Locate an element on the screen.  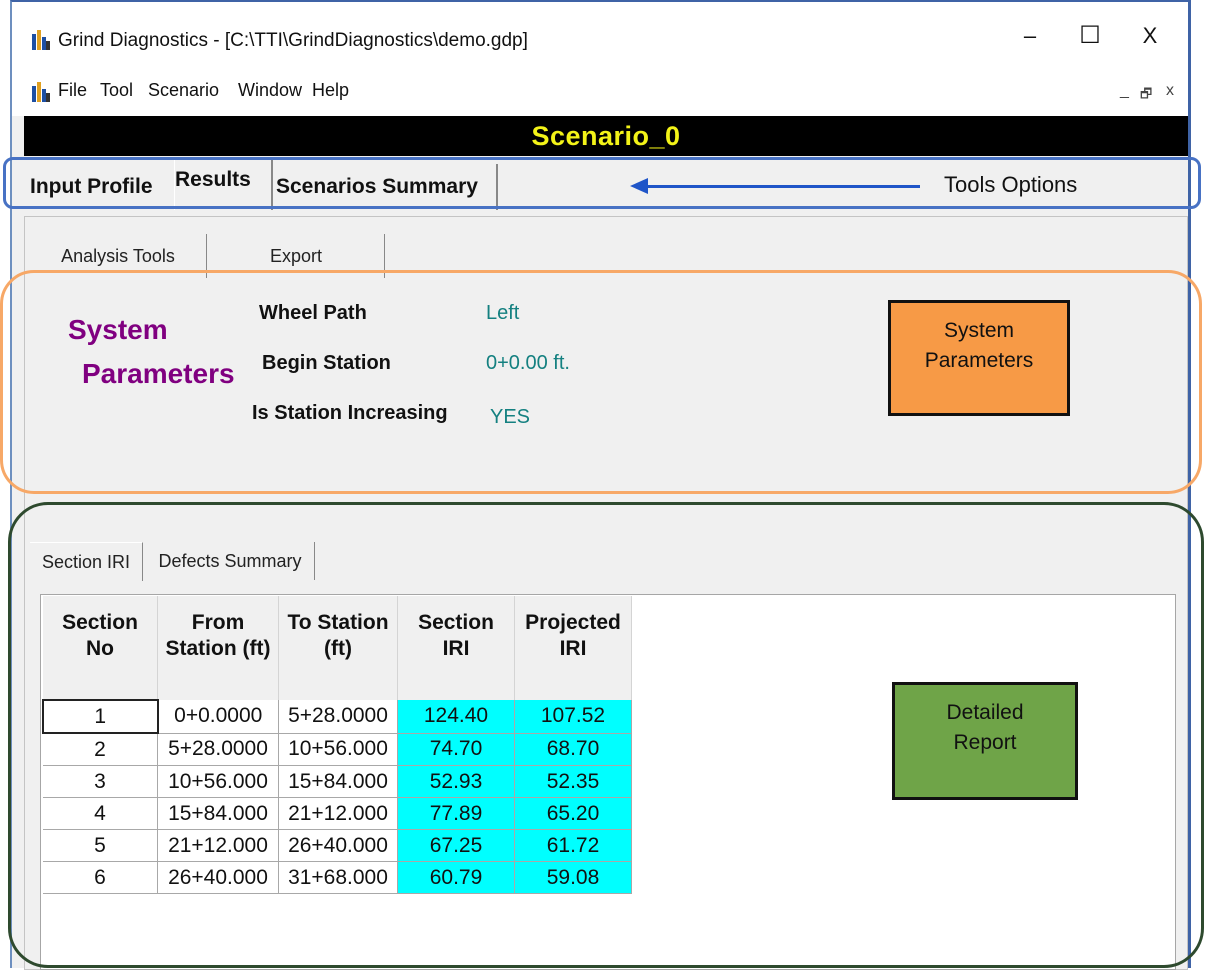
maximize-button: ☐ is located at coordinates (1090, 36).